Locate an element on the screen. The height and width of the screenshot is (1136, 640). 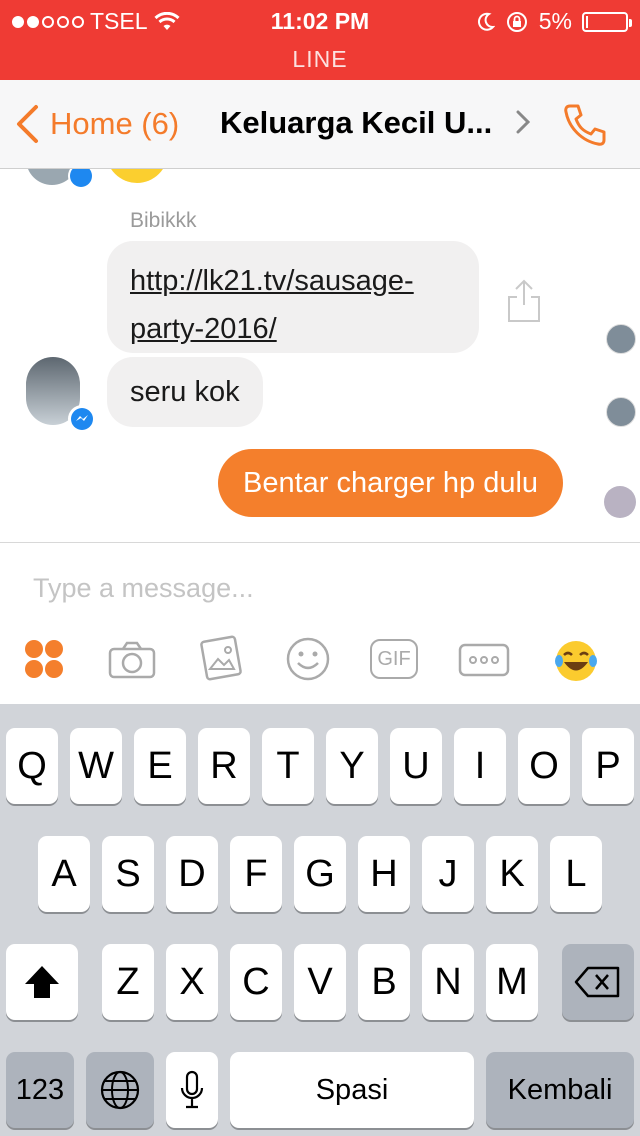
key-t: T is located at coordinates (288, 766).